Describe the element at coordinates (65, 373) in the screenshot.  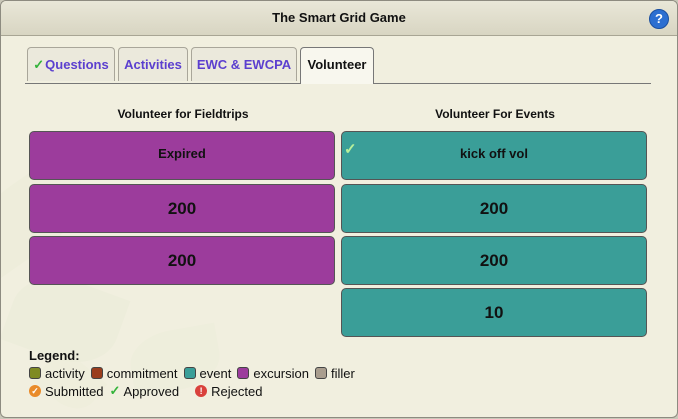
I see `legend-label: activity` at that location.